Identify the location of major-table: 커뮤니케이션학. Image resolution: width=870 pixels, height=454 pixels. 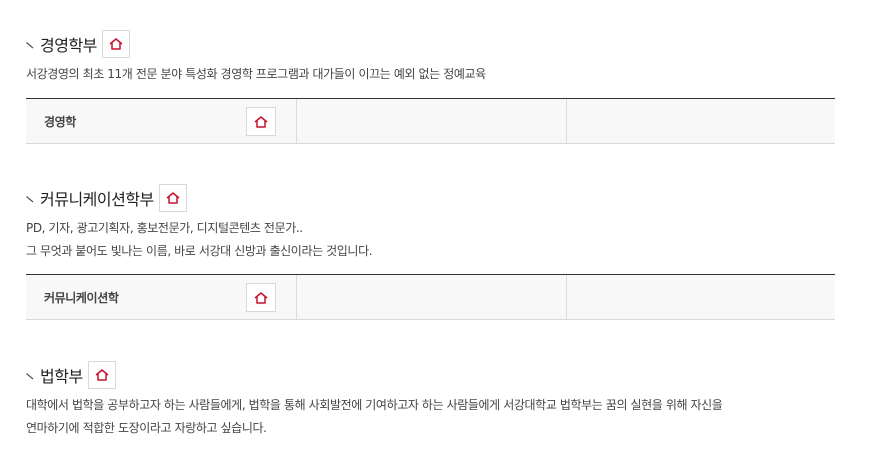
(430, 297).